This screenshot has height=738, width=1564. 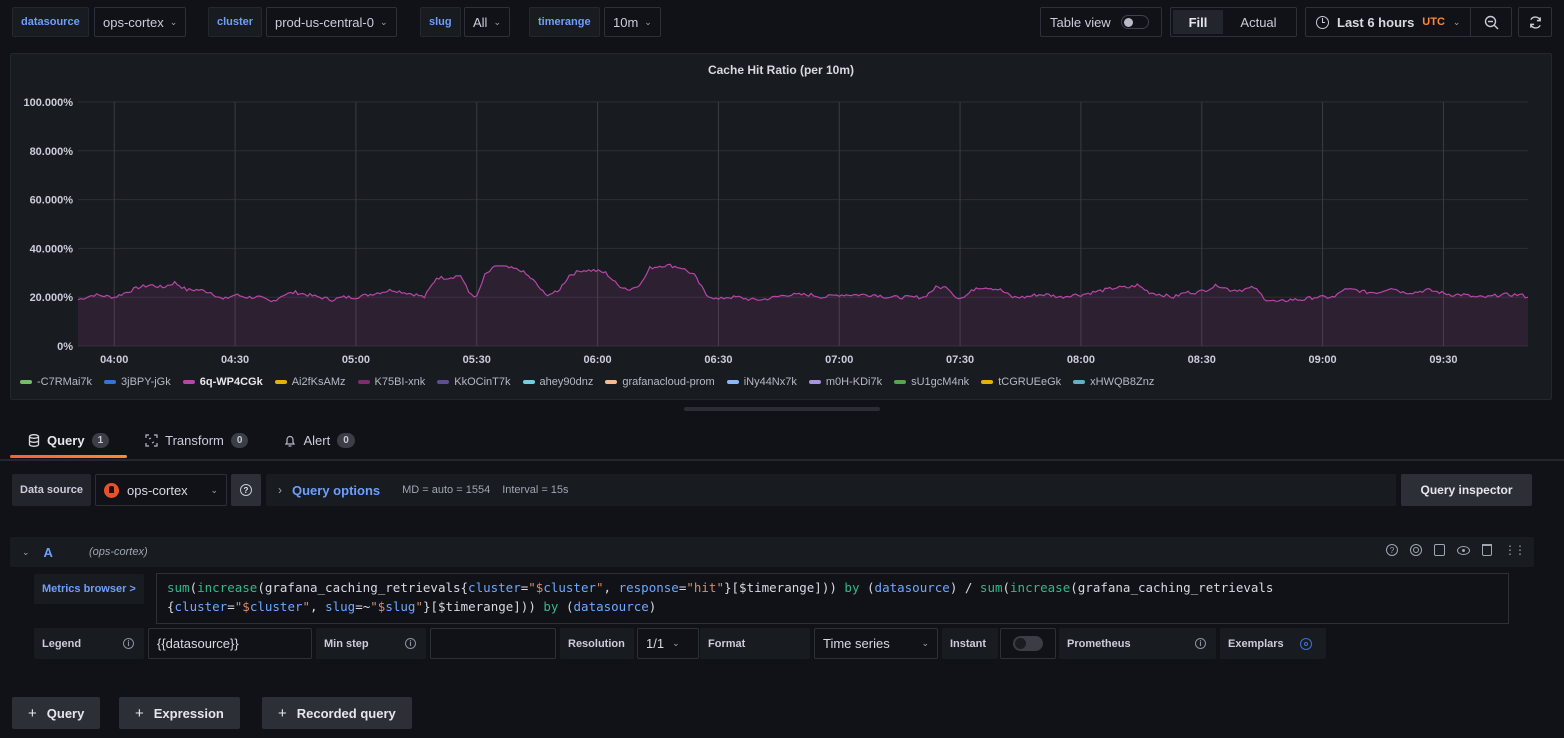 What do you see at coordinates (346, 713) in the screenshot?
I see `add-recorded-query-label: Recorded query` at bounding box center [346, 713].